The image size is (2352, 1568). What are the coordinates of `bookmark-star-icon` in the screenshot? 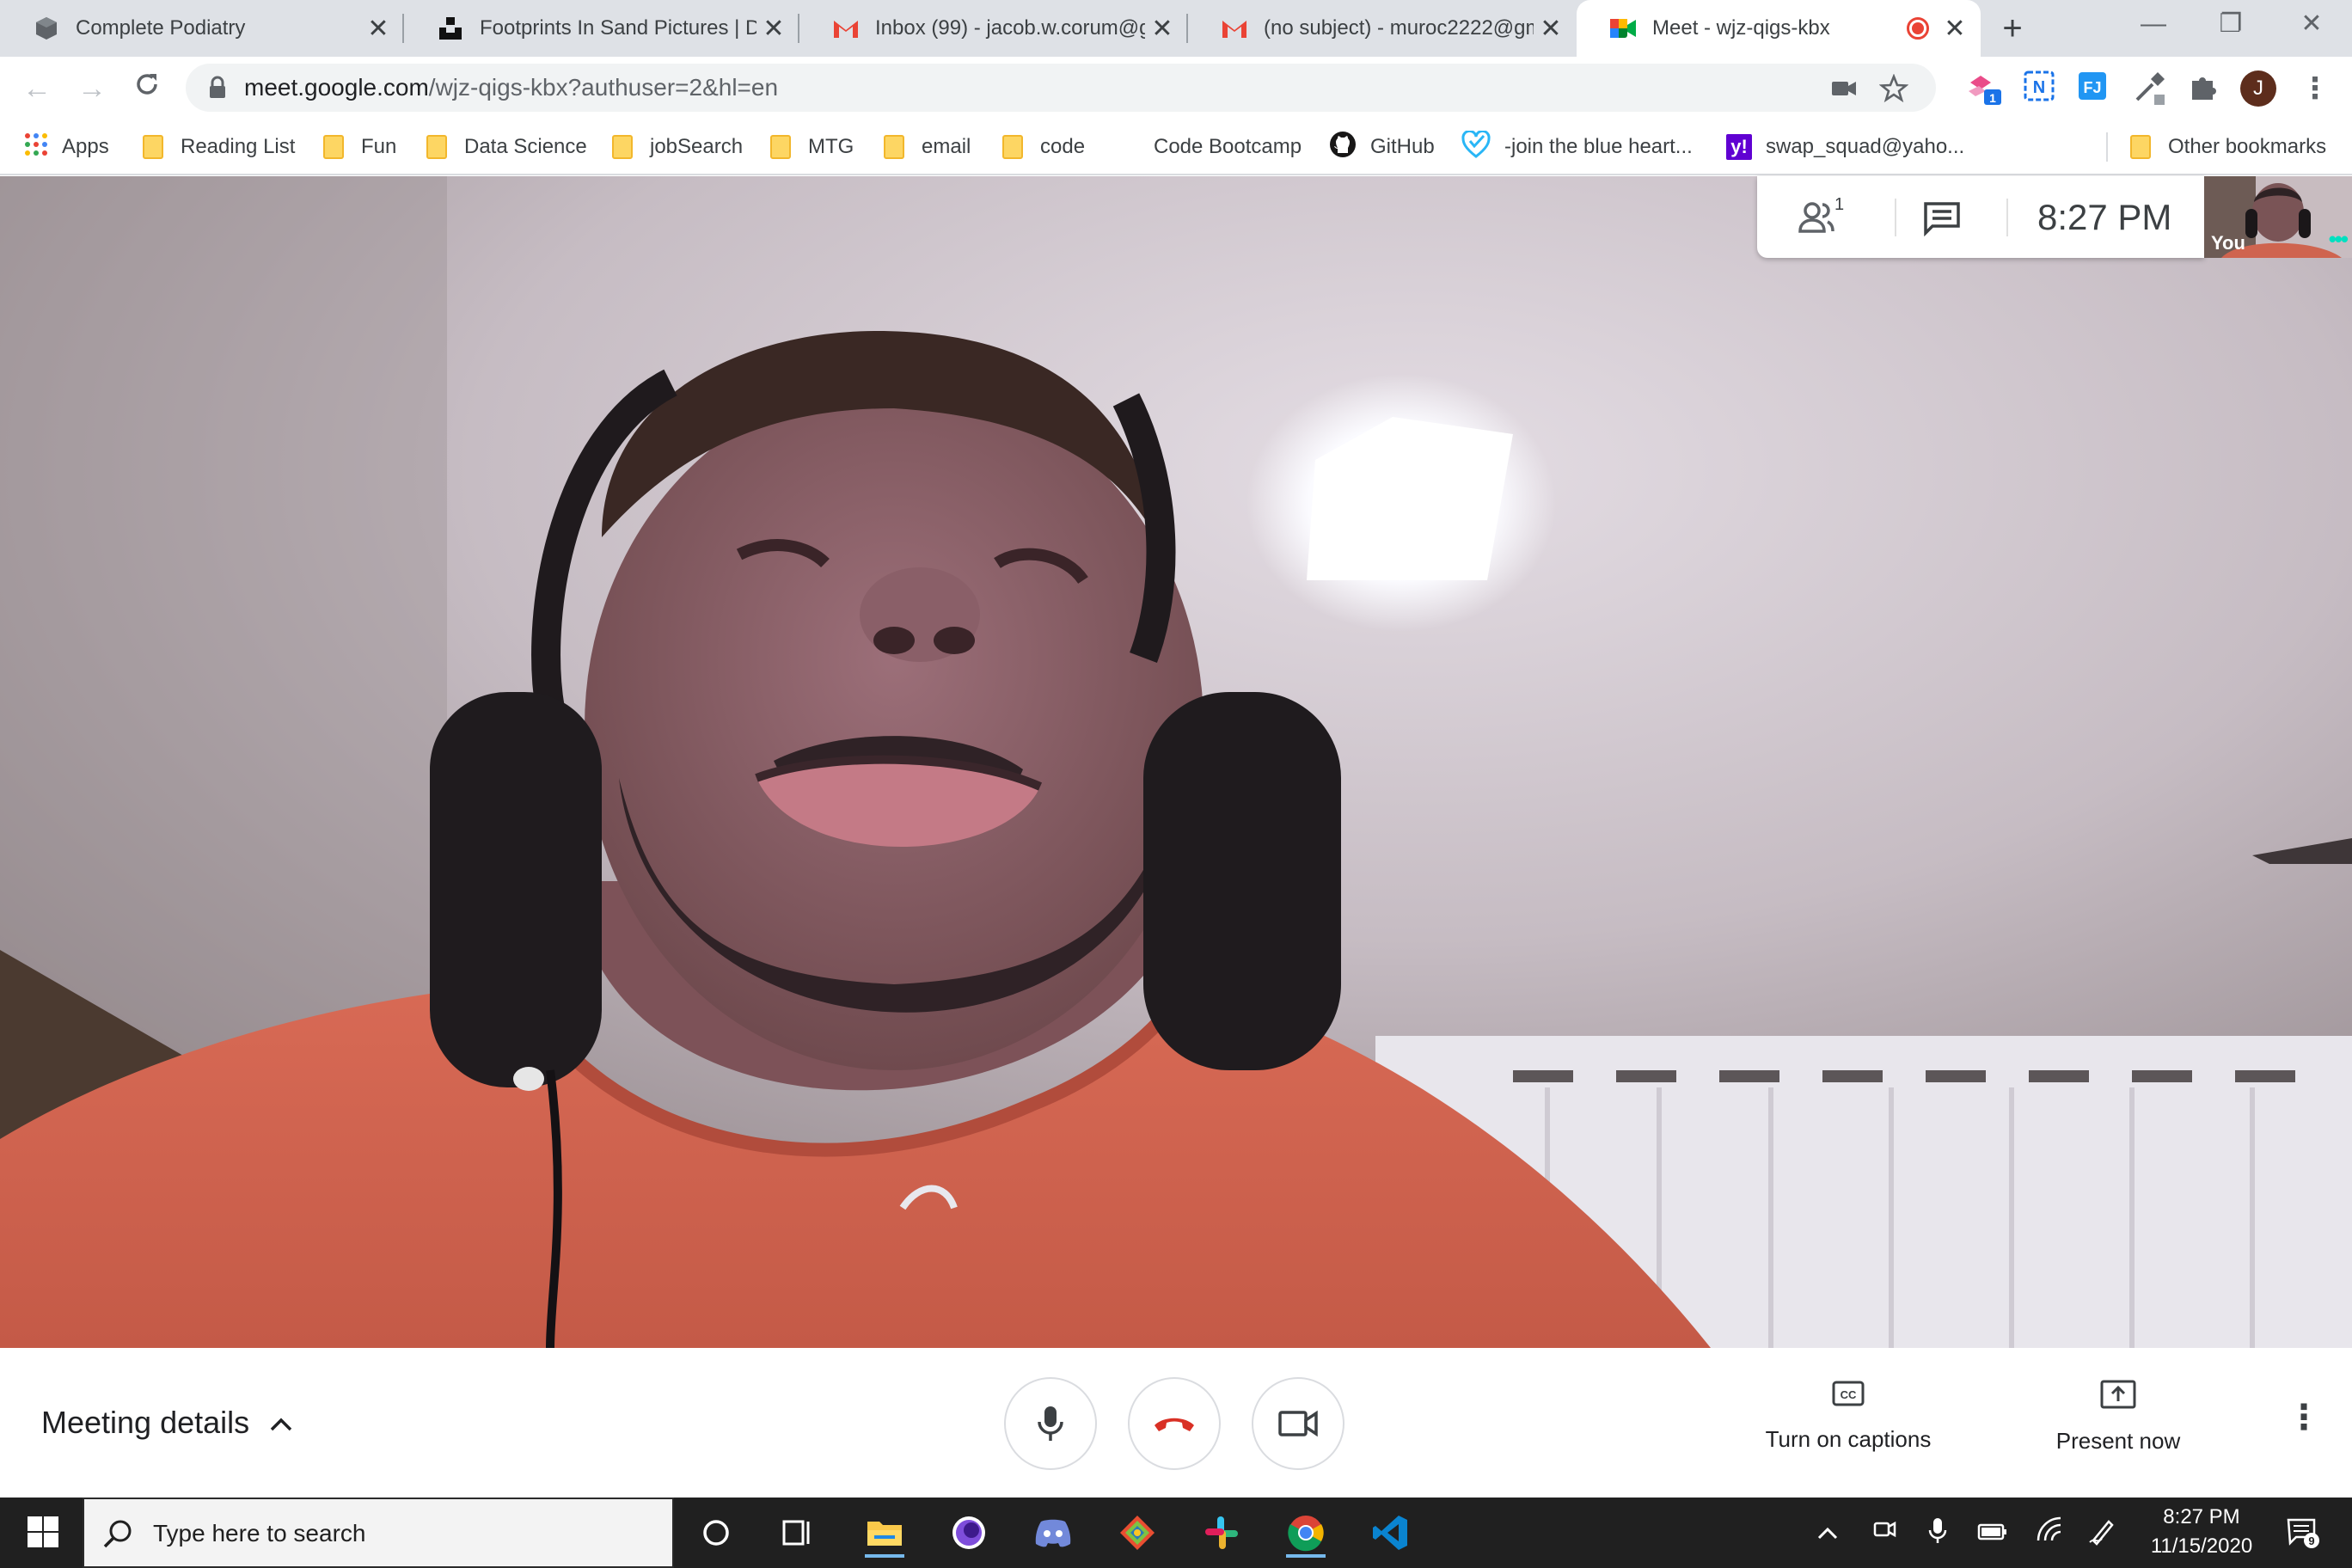 It's located at (1893, 88).